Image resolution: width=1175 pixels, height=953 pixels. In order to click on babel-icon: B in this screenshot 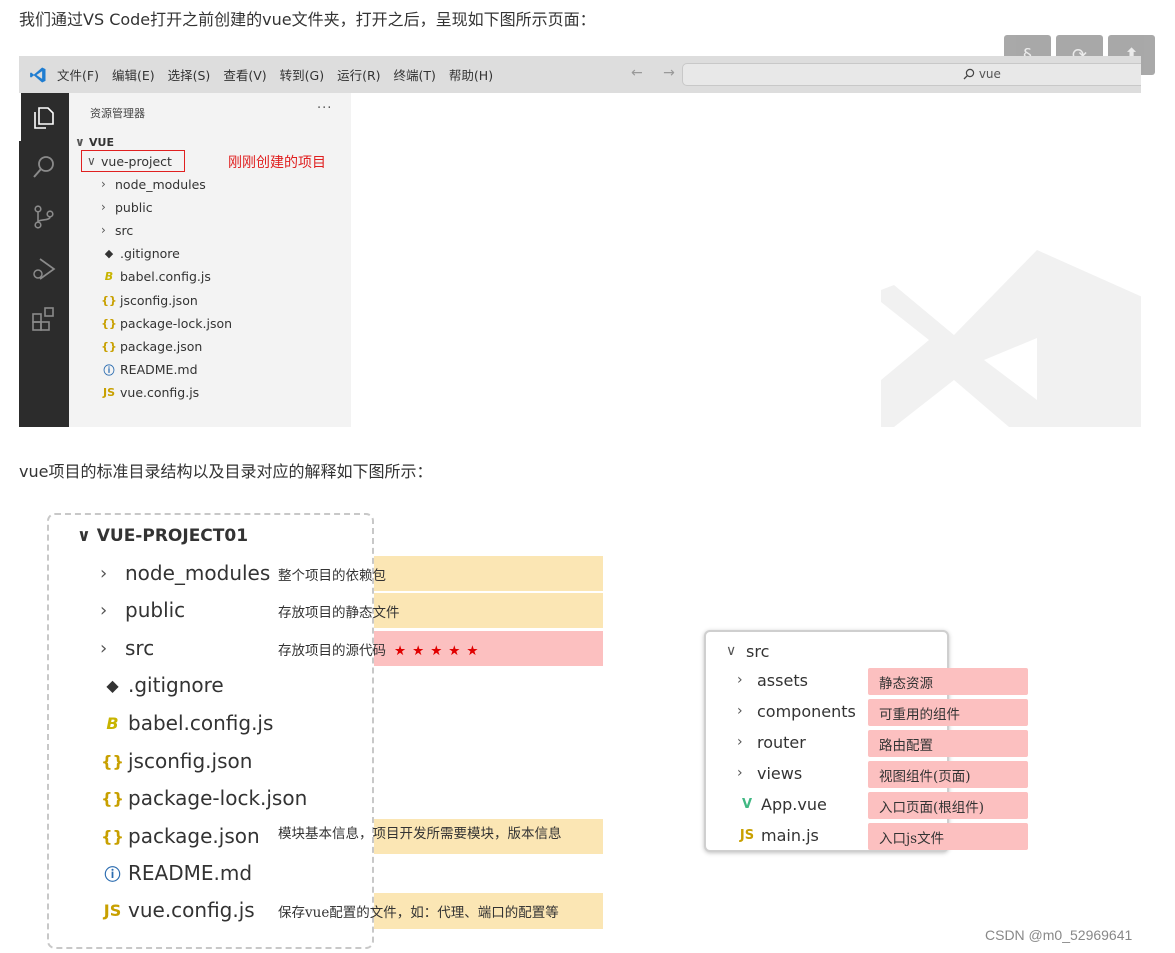, I will do `click(109, 277)`.